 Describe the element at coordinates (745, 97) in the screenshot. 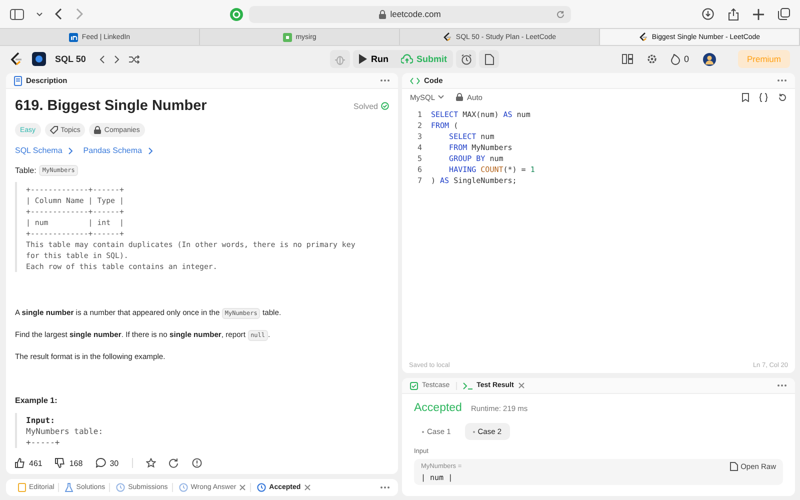

I see `bookmark-icon` at that location.